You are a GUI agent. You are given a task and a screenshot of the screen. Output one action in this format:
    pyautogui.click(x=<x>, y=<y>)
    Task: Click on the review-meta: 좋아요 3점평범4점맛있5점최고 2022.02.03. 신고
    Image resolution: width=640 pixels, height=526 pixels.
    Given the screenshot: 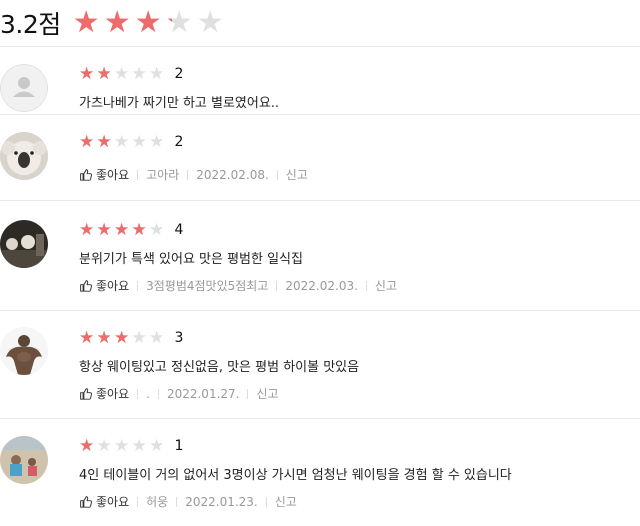 What is the action you would take?
    pyautogui.click(x=359, y=285)
    